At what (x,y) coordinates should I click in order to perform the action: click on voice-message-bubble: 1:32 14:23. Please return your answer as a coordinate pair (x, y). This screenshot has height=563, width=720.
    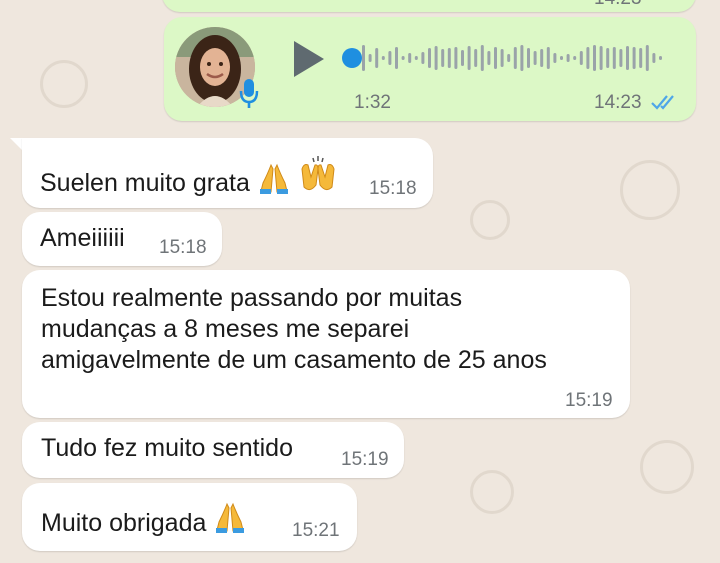
    Looking at the image, I should click on (430, 69).